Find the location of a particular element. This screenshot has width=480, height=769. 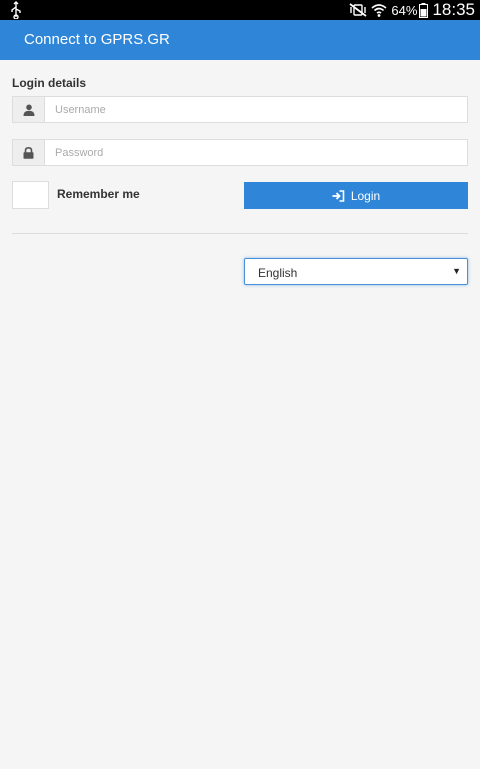

caret-down-icon: ▼ is located at coordinates (456, 271).